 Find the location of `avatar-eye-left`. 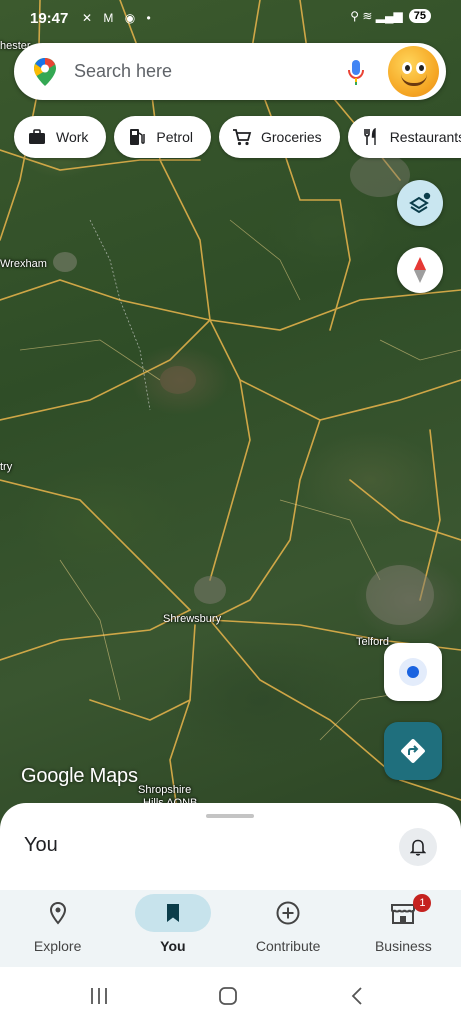

avatar-eye-left is located at coordinates (407, 68).